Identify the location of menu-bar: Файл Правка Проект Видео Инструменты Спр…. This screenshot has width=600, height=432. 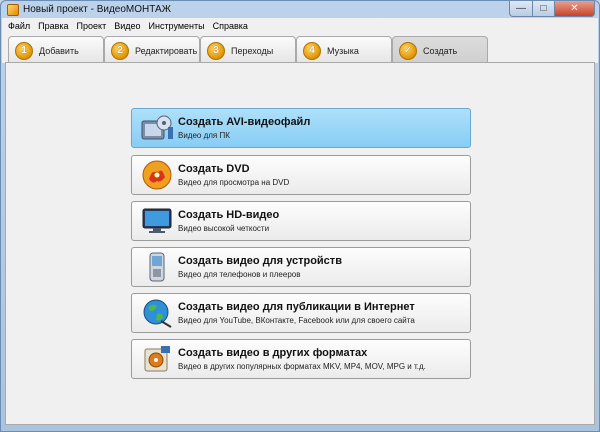
(300, 25).